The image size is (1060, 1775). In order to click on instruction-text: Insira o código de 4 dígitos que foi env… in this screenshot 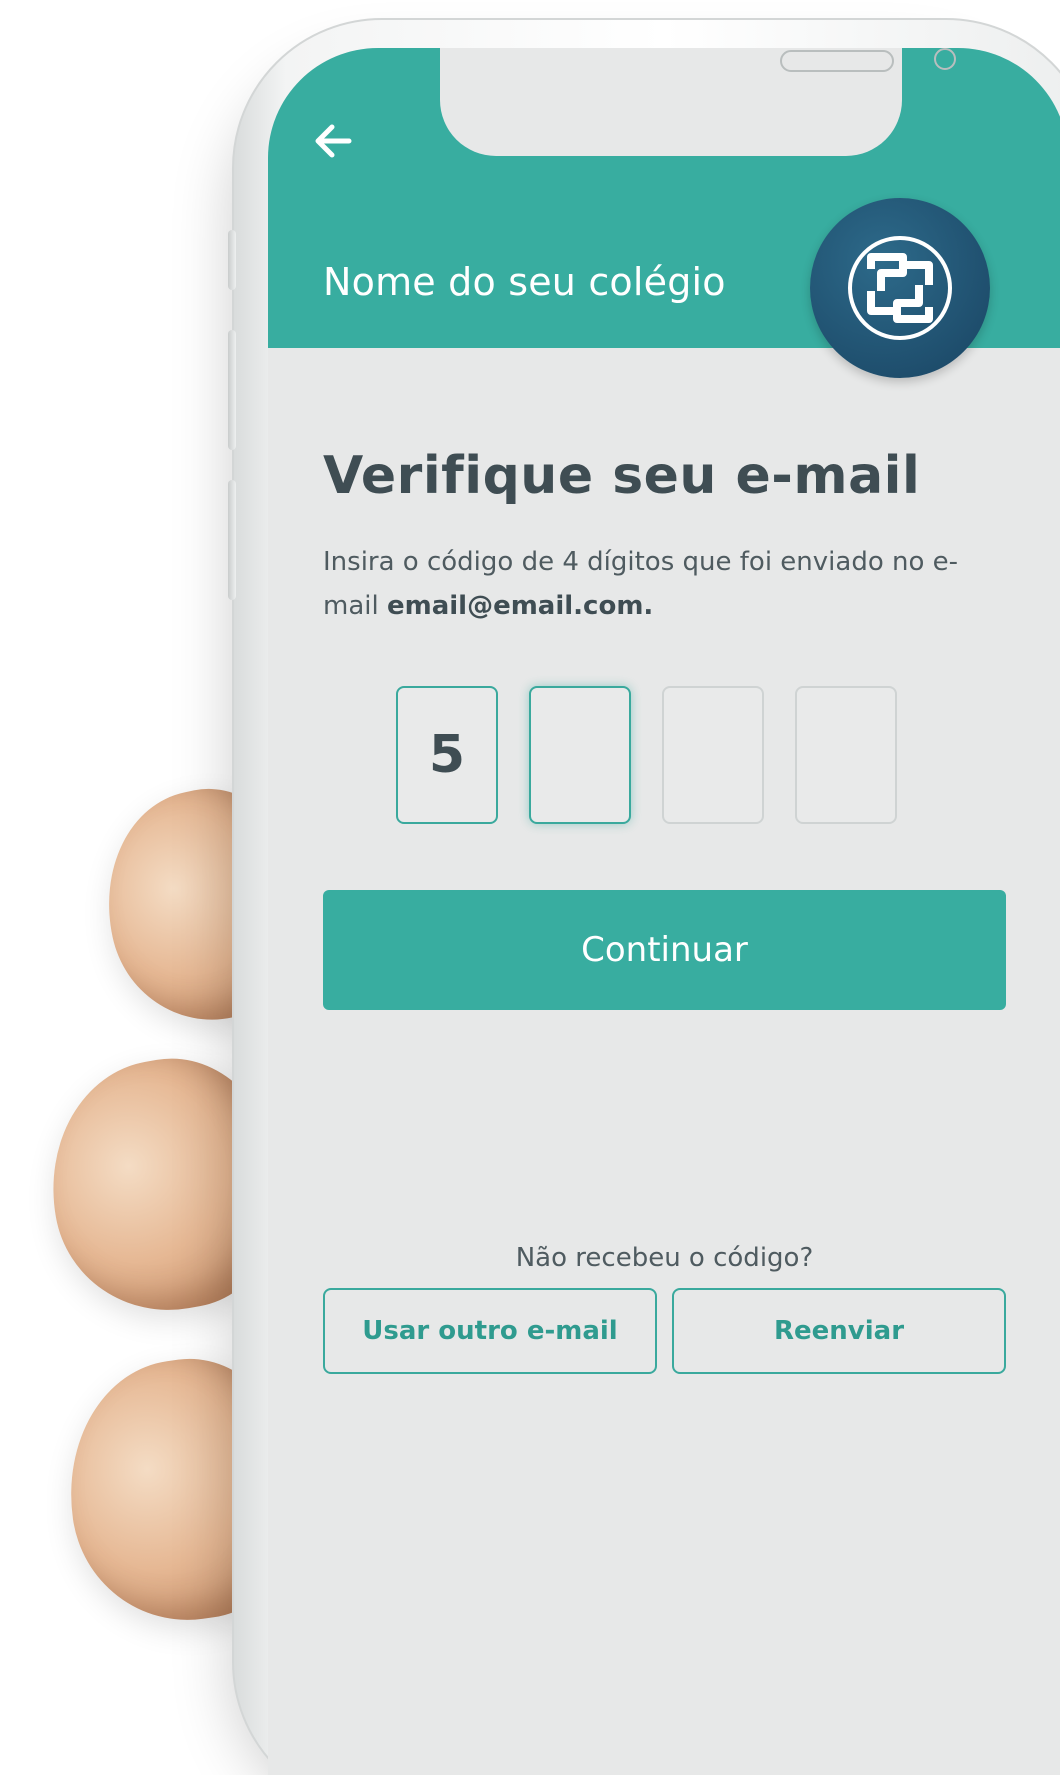, I will do `click(643, 584)`.